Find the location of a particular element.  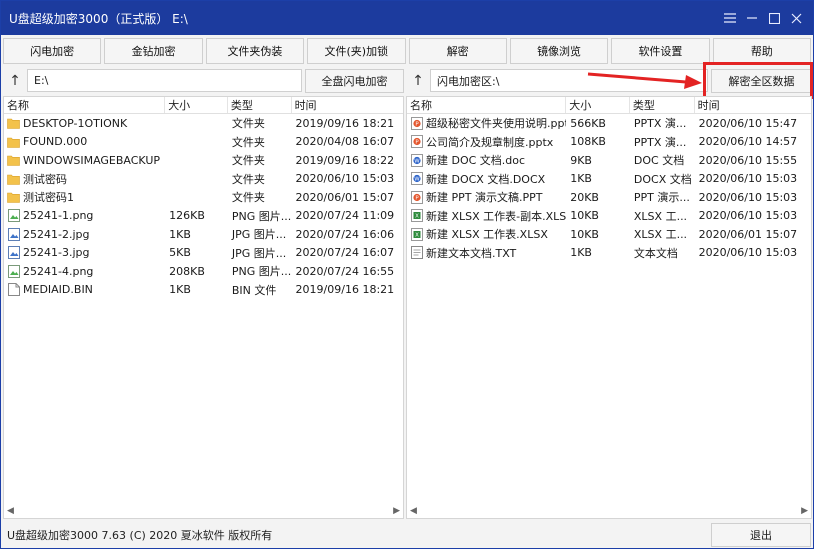

file-name: 25241-4.png is located at coordinates (58, 271).